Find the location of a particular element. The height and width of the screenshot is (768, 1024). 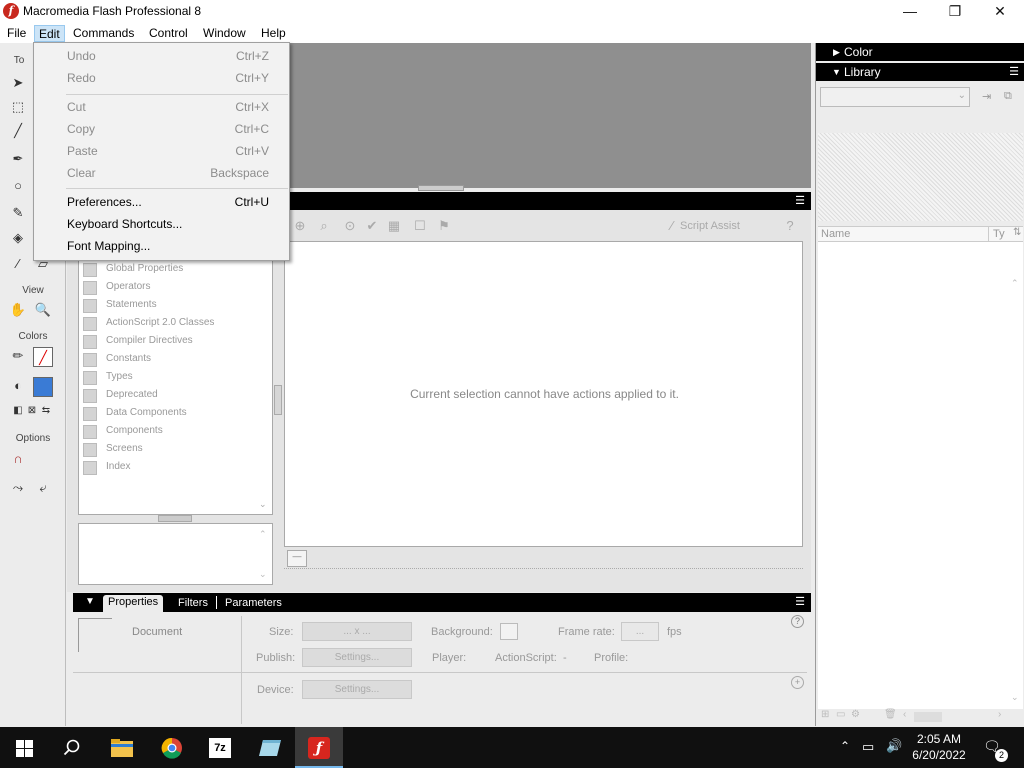

list-item: Constants is located at coordinates (173, 360).